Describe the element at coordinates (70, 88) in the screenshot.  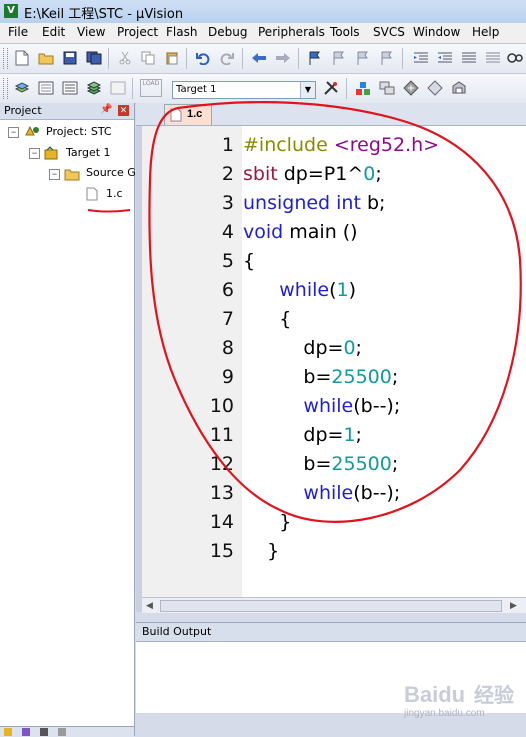
I see `rebuild-icon` at that location.